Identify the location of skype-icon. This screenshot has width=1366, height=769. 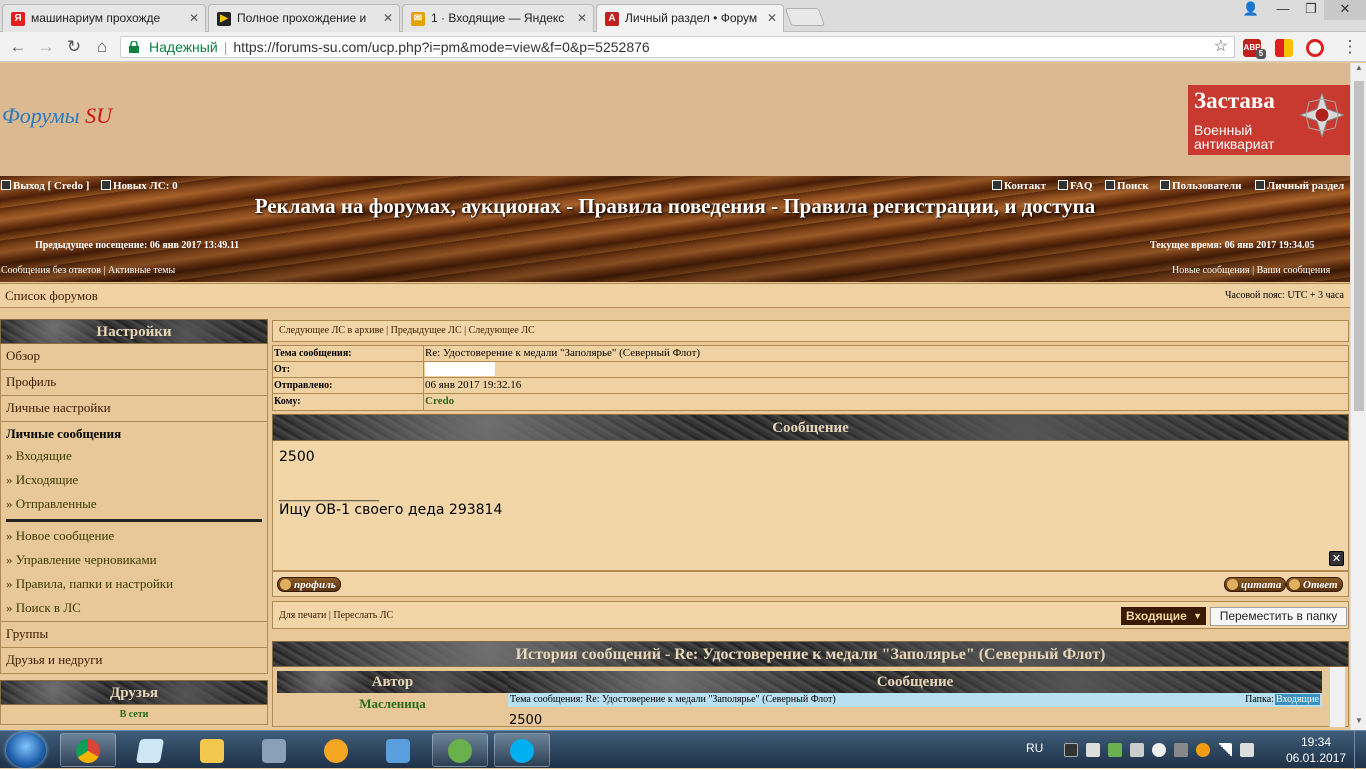
(522, 751).